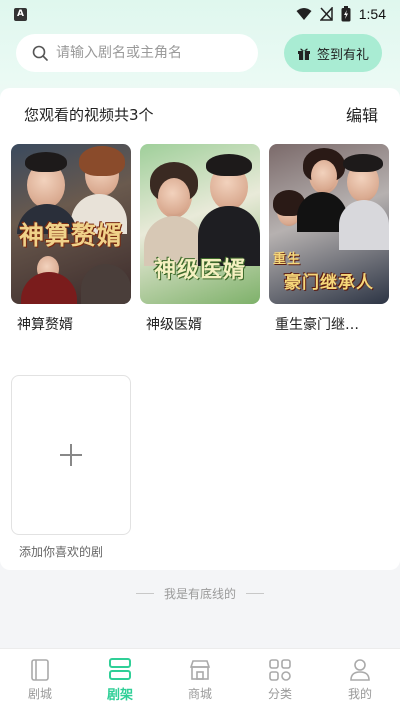 The width and height of the screenshot is (400, 710). What do you see at coordinates (70, 235) in the screenshot?
I see `poster-title: 神算赘婿` at bounding box center [70, 235].